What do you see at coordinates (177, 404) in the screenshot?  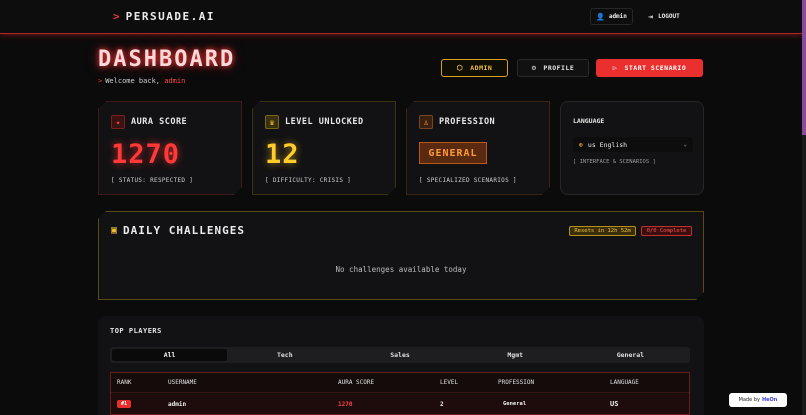 I see `row-username: admin` at bounding box center [177, 404].